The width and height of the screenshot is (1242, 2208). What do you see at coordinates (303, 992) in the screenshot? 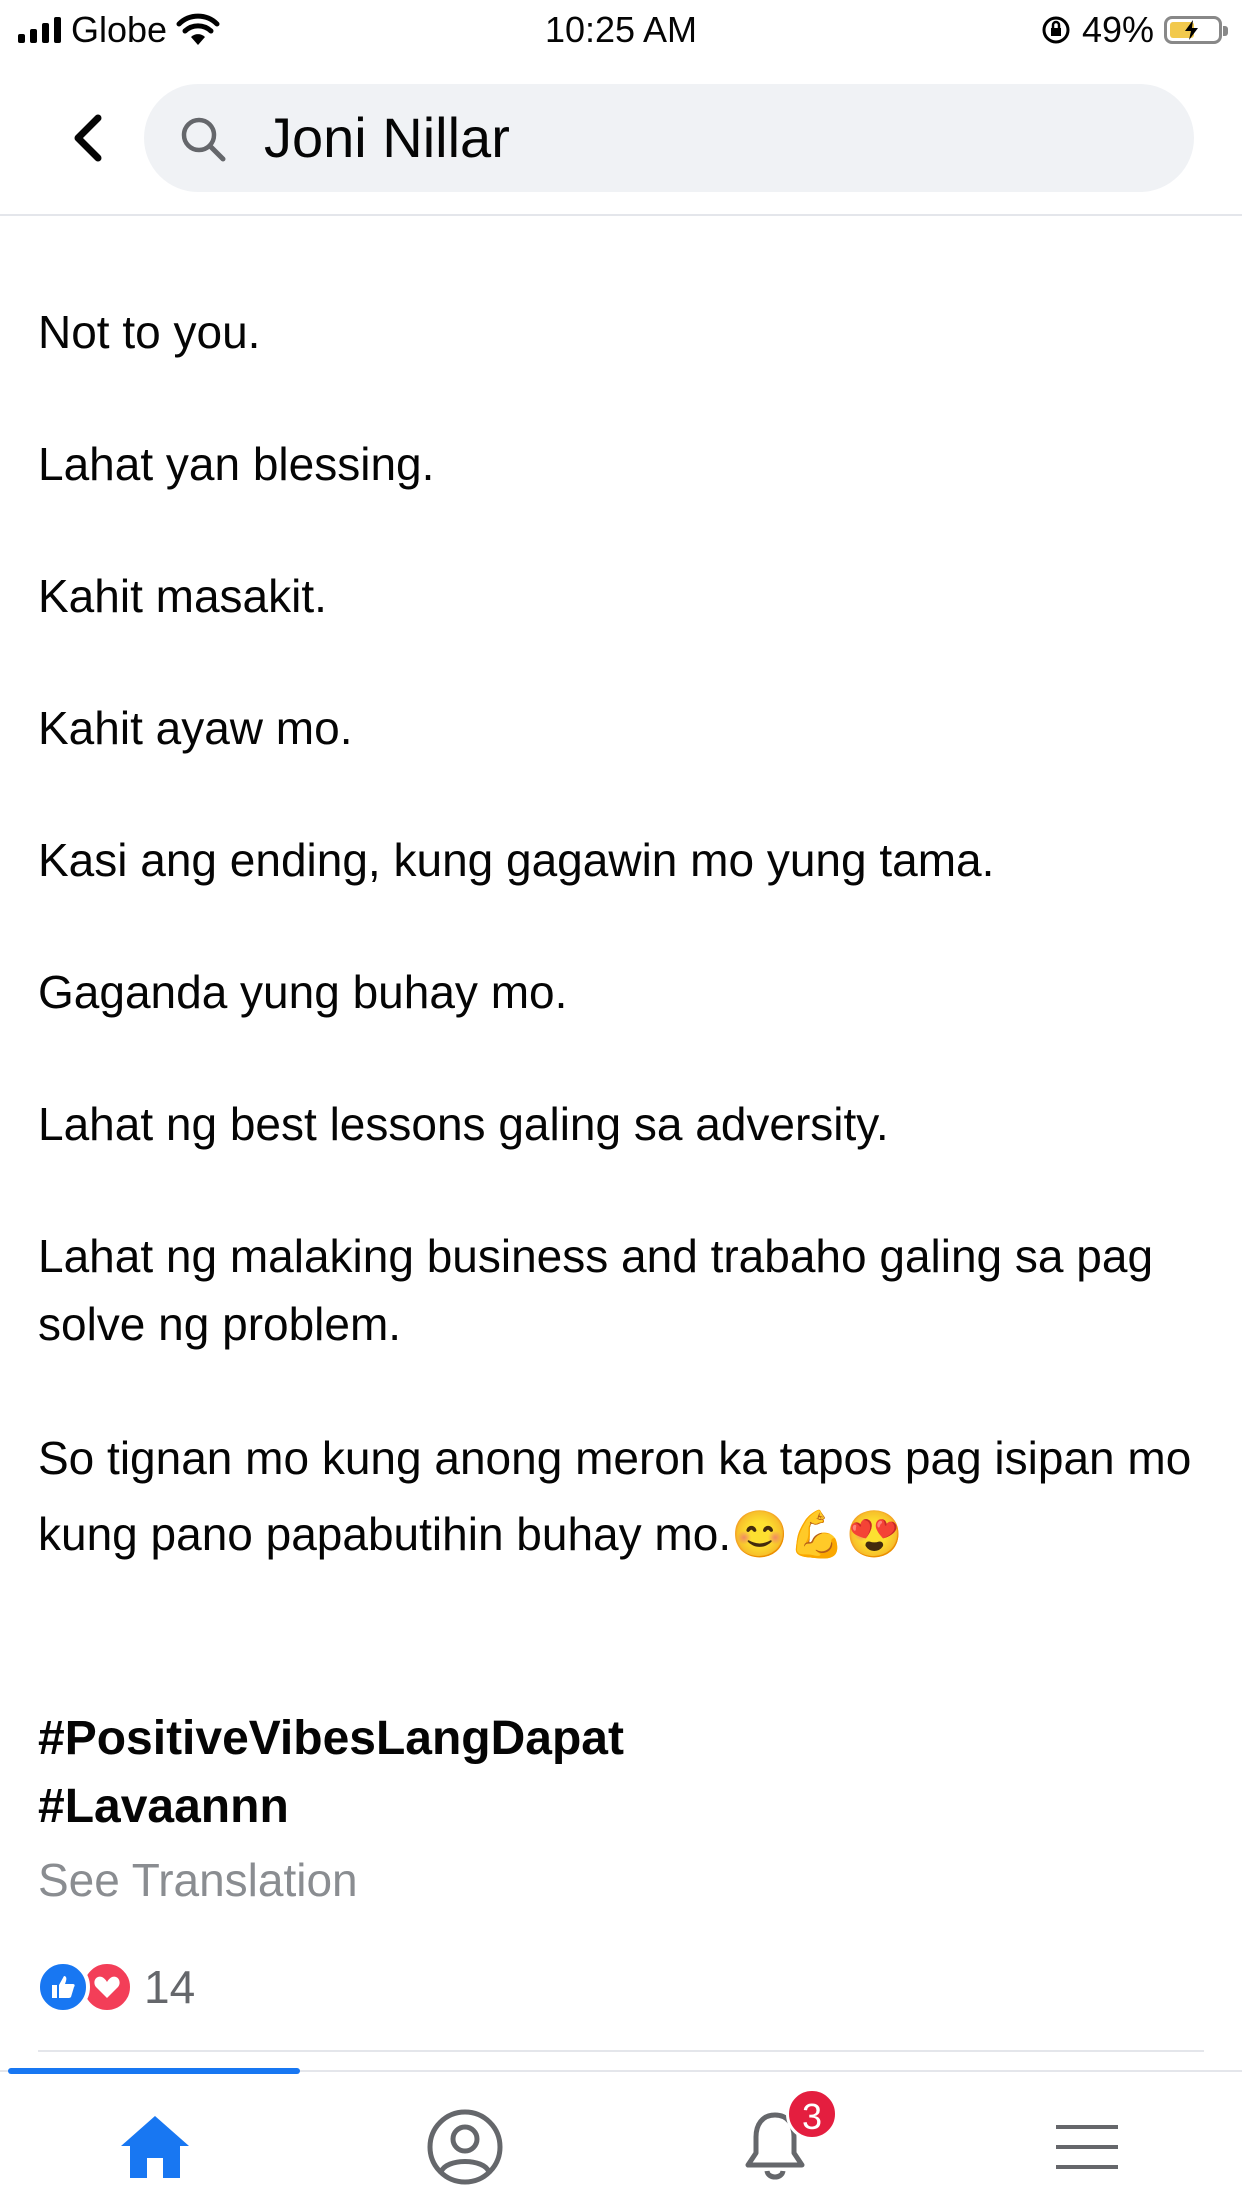
I see `post-paragraph: Gaganda yung buhay mo.` at bounding box center [303, 992].